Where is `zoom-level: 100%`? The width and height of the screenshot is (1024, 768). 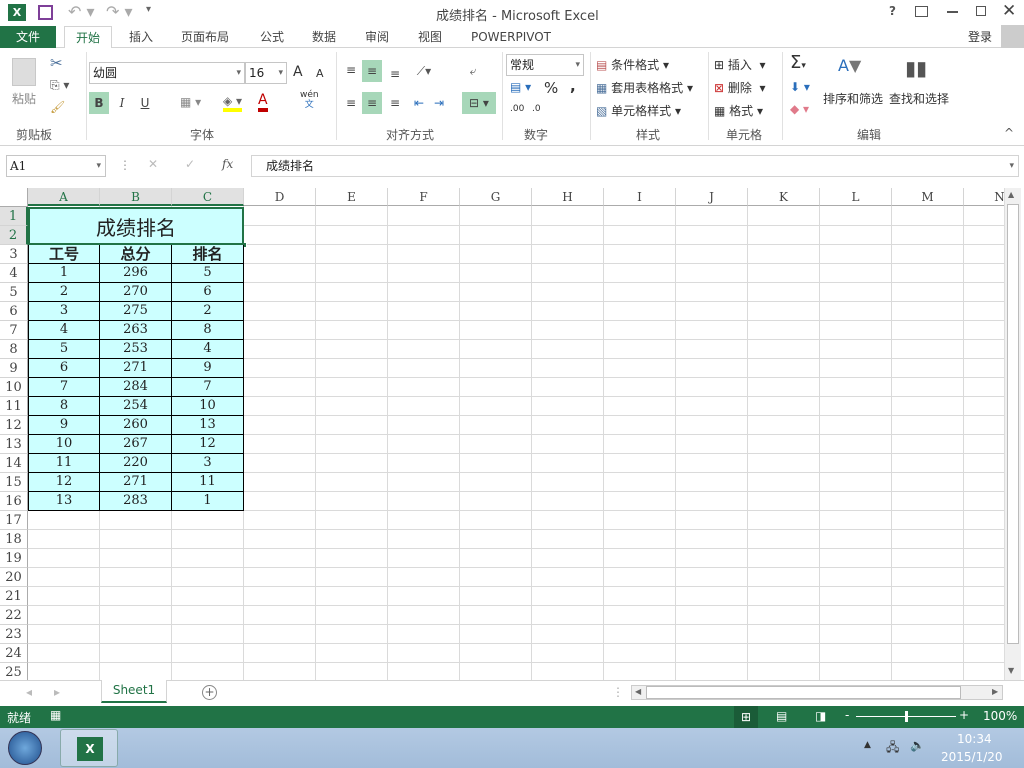 zoom-level: 100% is located at coordinates (1000, 716).